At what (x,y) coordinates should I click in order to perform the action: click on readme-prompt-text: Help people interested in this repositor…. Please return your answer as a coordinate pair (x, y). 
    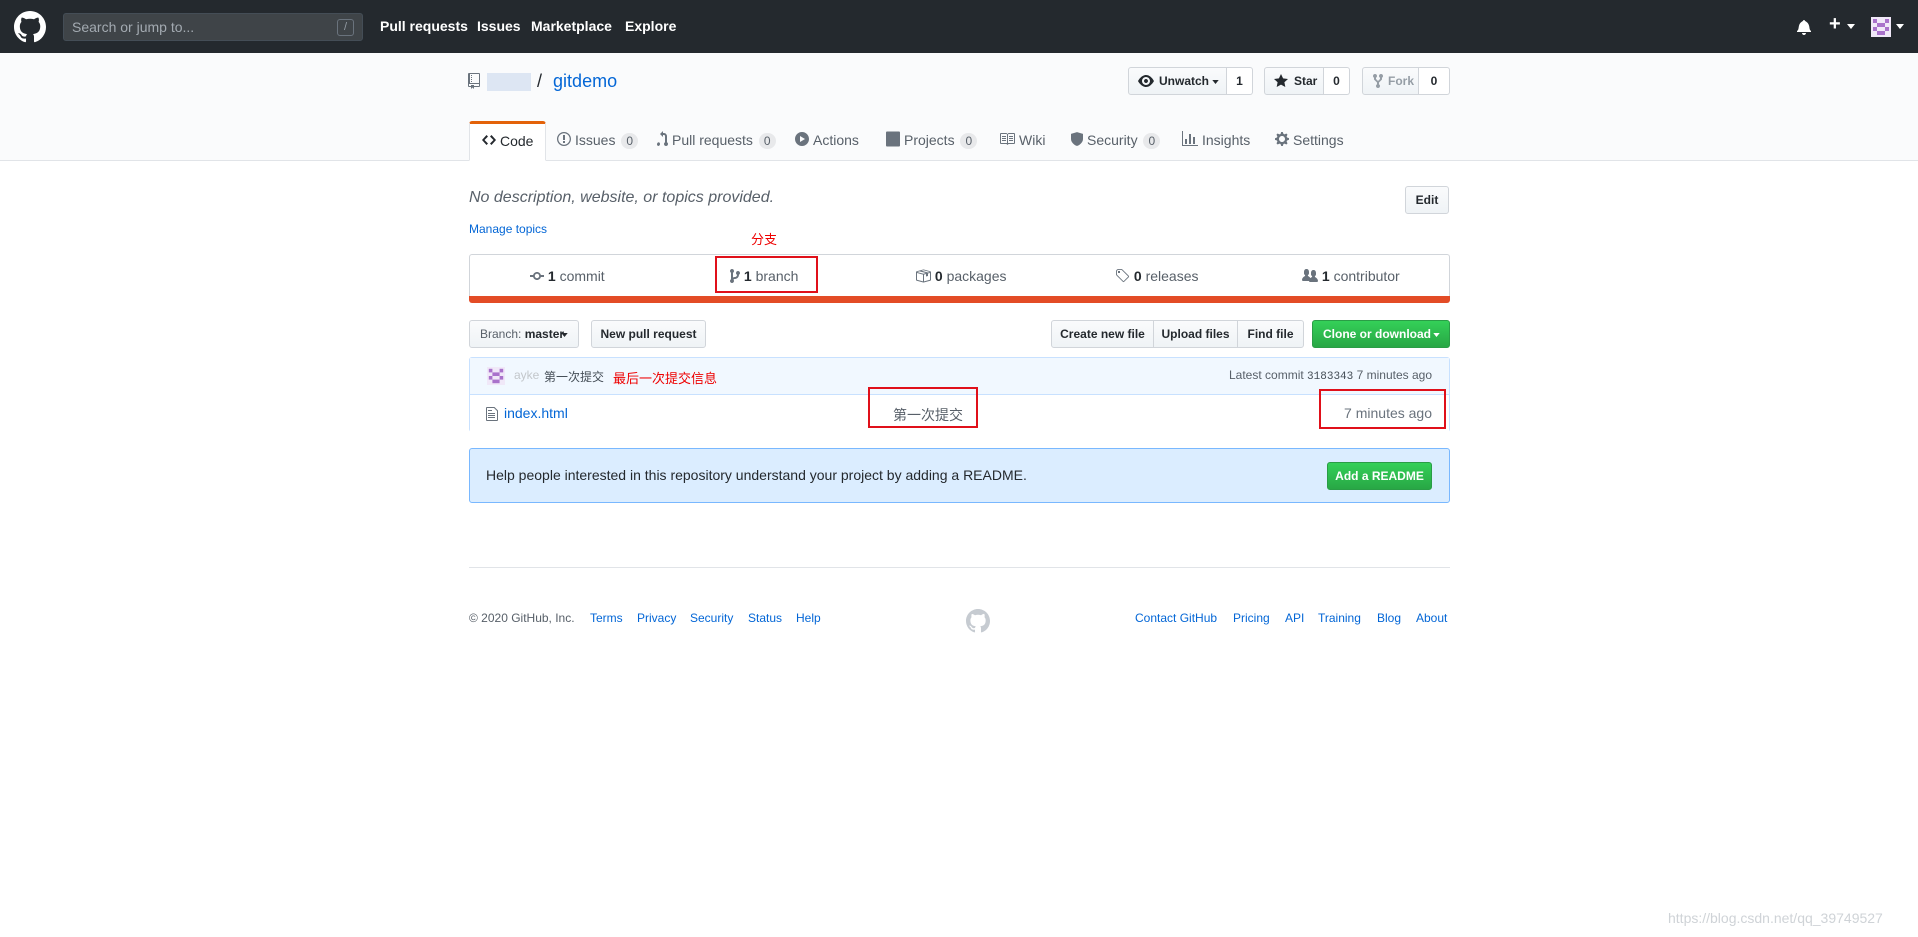
    Looking at the image, I should click on (756, 475).